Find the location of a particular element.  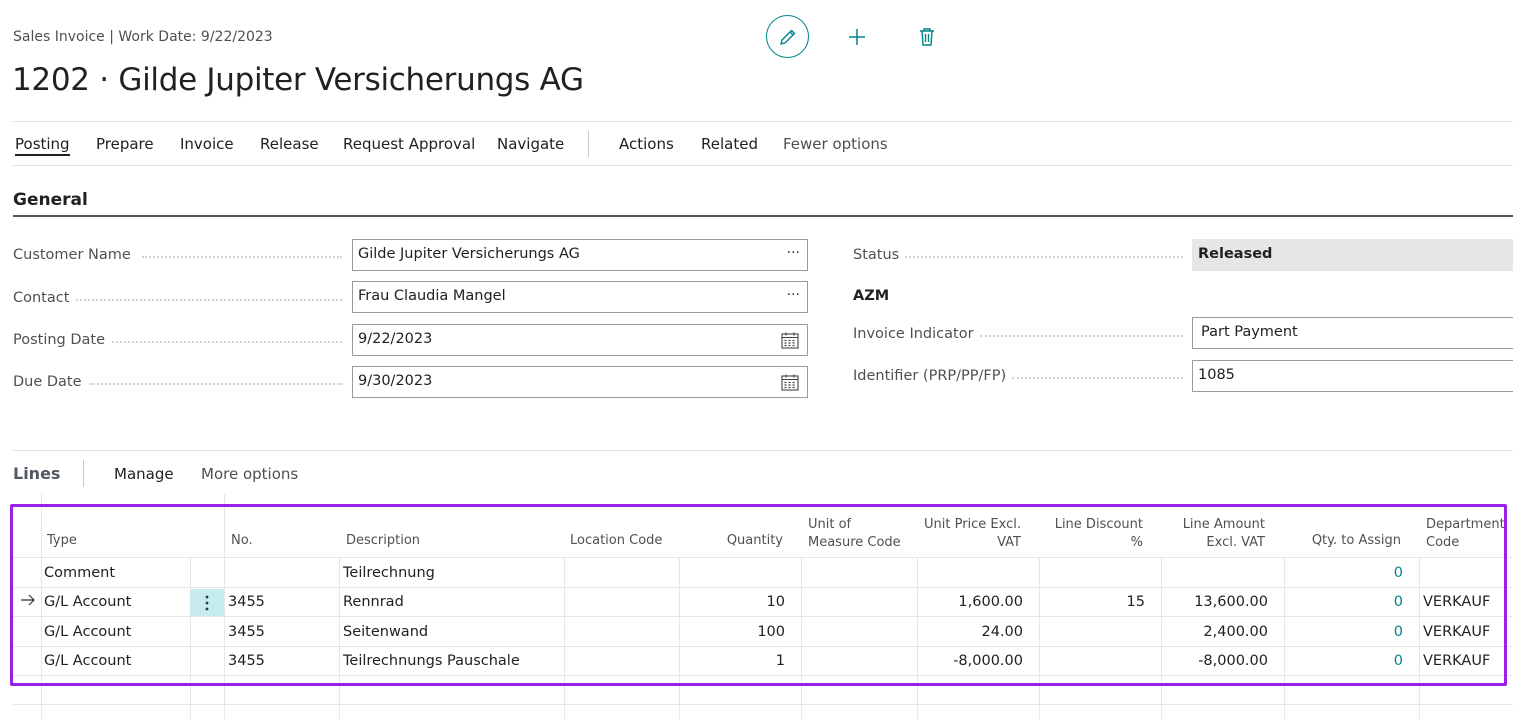

cell-description: Teilrechnungs Pauschale is located at coordinates (431, 661).